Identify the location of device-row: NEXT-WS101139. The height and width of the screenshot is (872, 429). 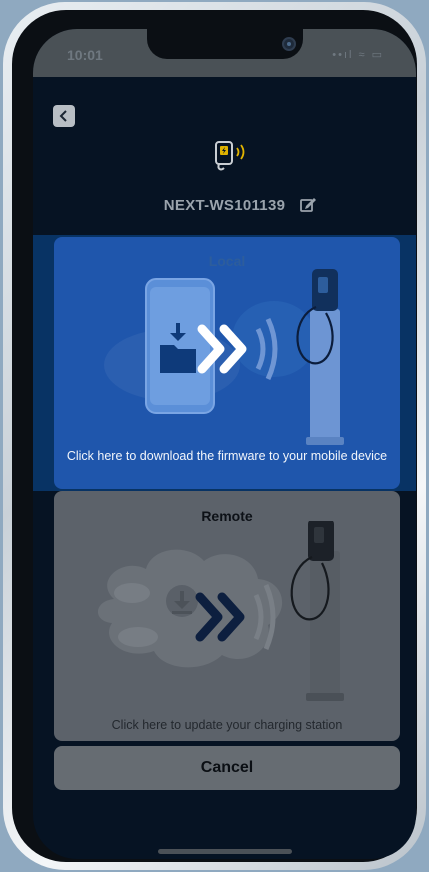
(224, 206).